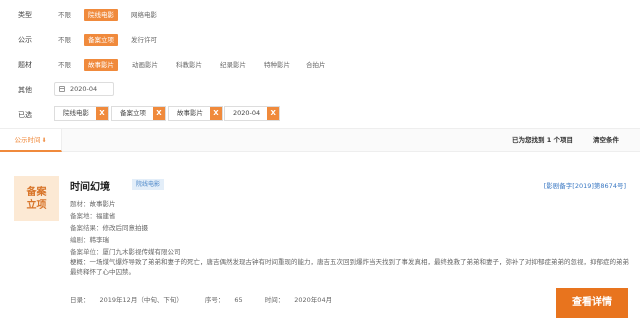  What do you see at coordinates (145, 65) in the screenshot?
I see `filter-subject-option-animation: 动画影片` at bounding box center [145, 65].